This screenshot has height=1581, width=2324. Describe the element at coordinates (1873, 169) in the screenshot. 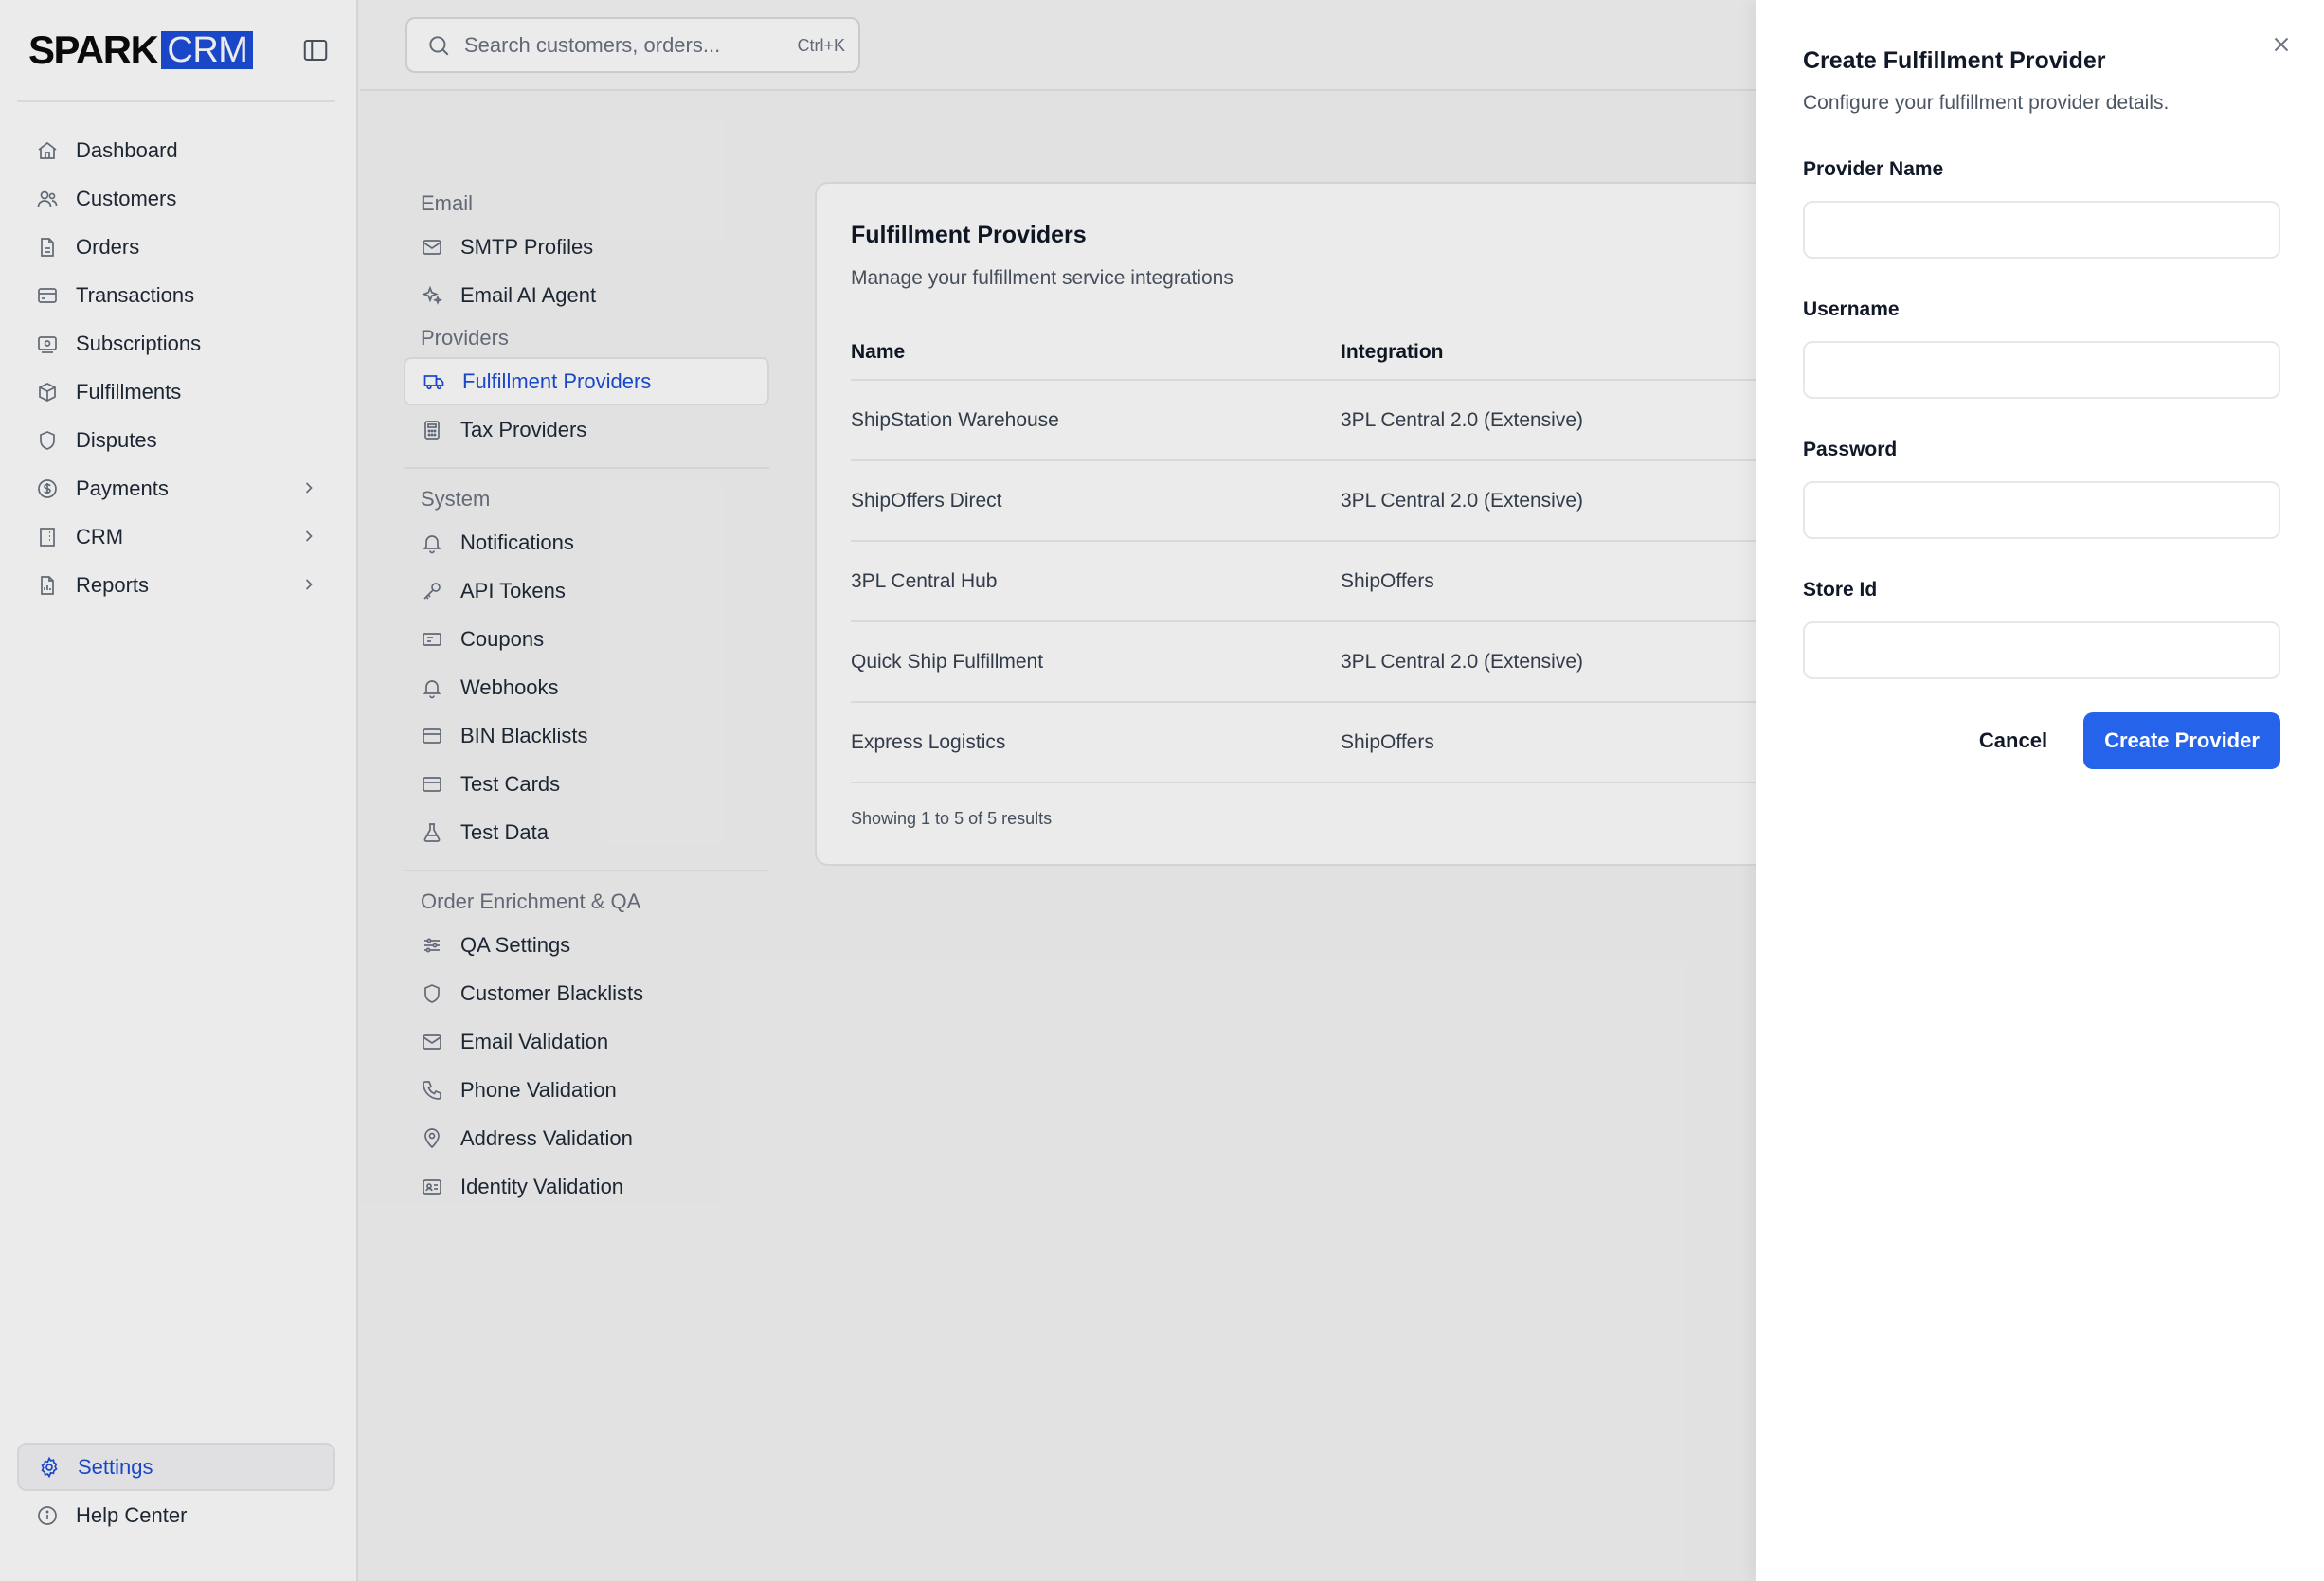

I see `provider-name-label: Provider Name` at that location.